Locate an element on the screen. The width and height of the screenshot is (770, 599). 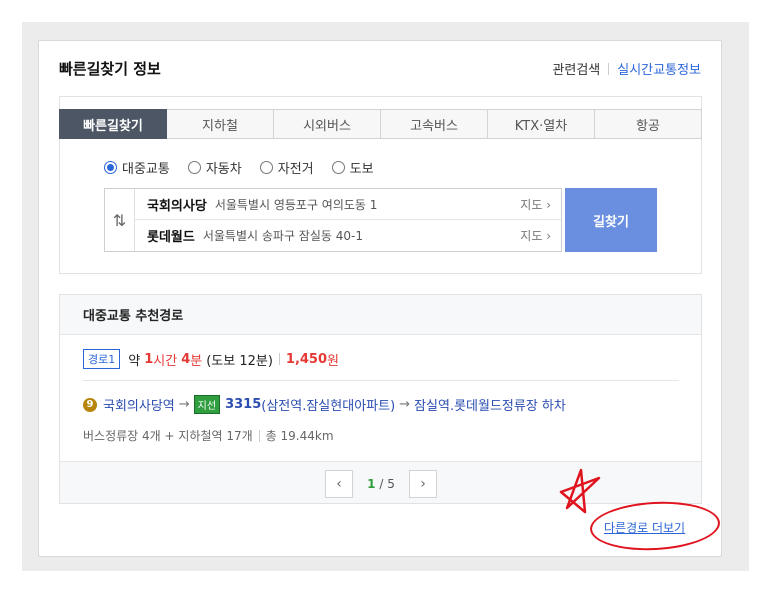
minute-unit: 분 is located at coordinates (196, 361).